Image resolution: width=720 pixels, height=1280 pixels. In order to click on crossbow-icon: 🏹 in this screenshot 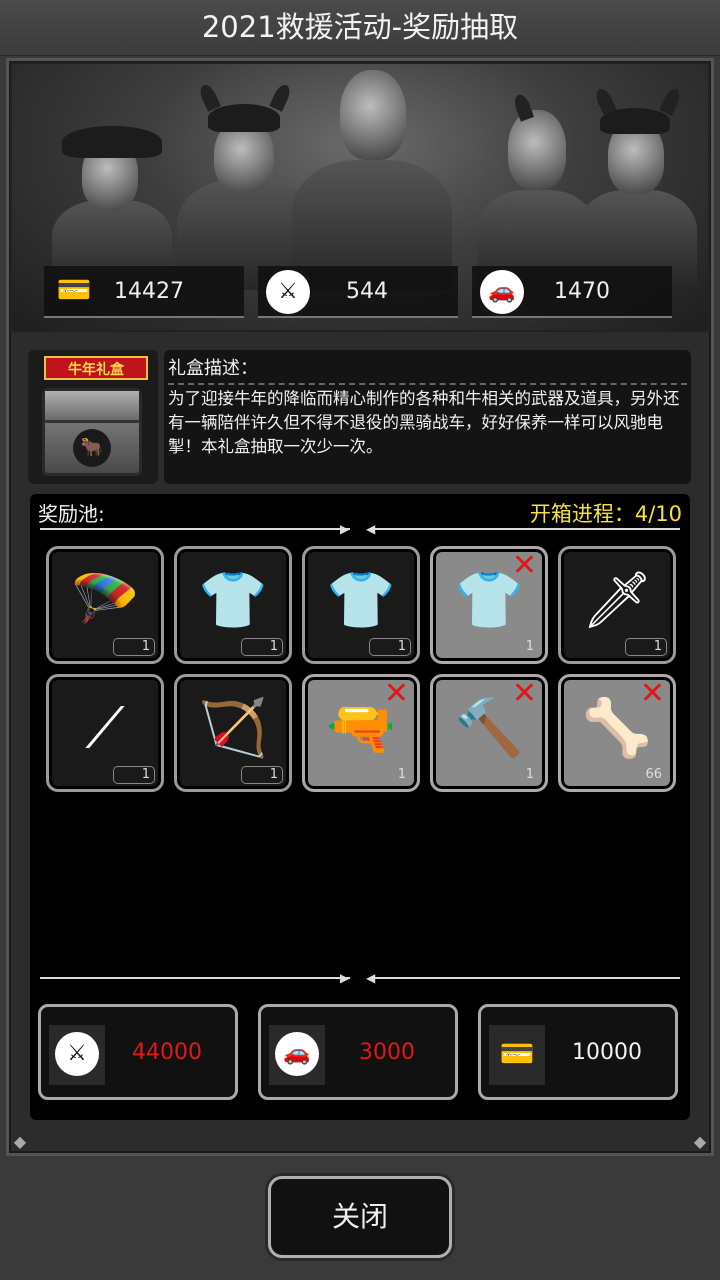, I will do `click(233, 728)`.